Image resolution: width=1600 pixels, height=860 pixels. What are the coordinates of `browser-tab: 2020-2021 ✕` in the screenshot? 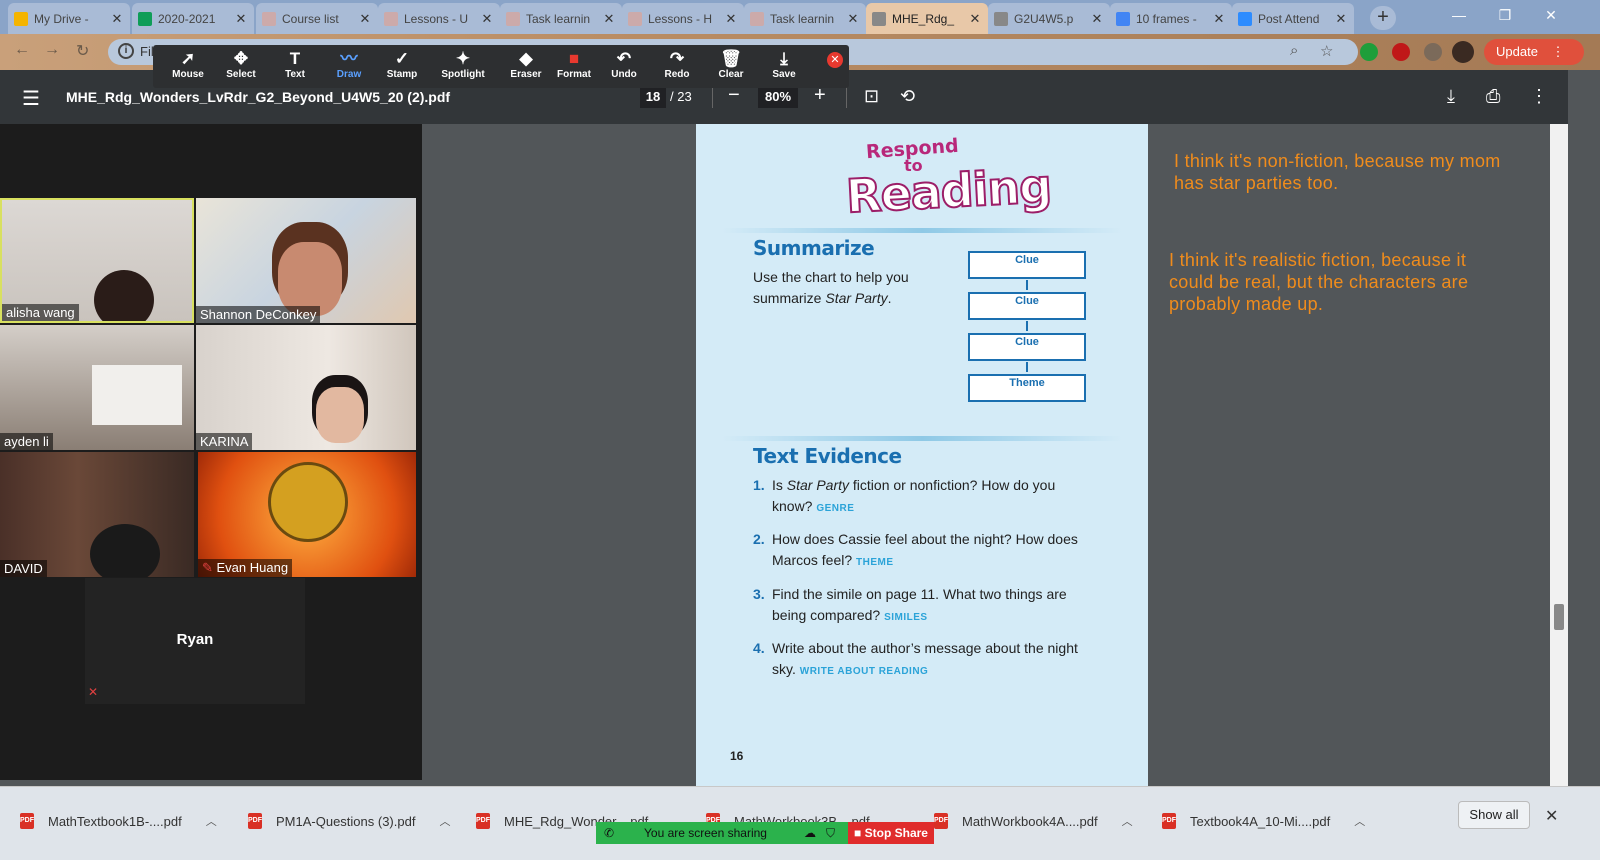 It's located at (193, 18).